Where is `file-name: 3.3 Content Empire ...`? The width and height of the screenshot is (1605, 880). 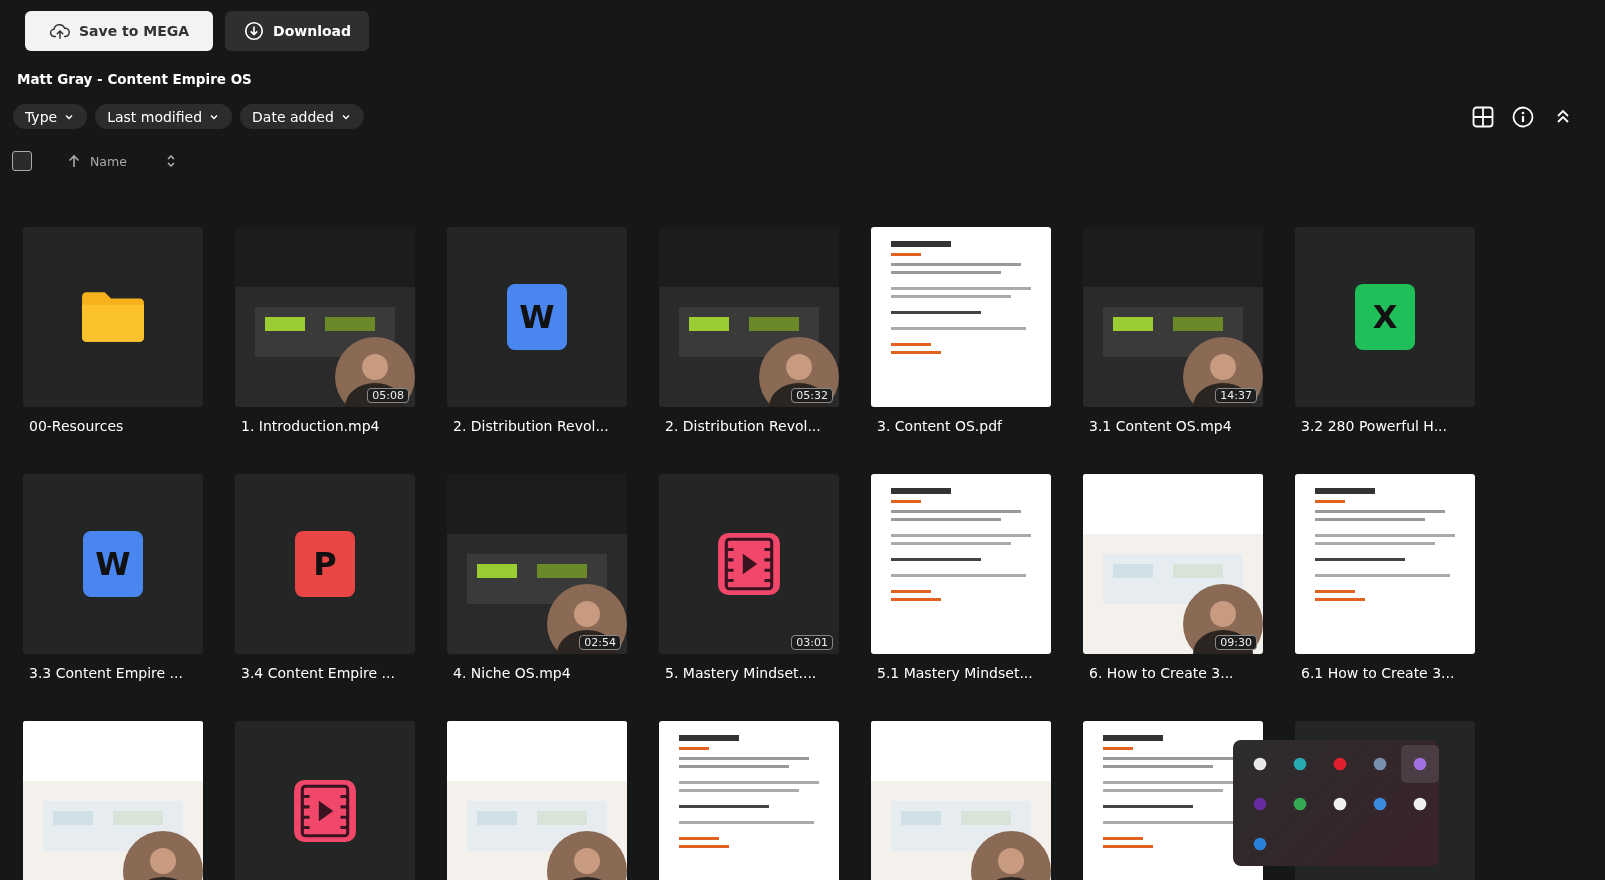 file-name: 3.3 Content Empire ... is located at coordinates (106, 673).